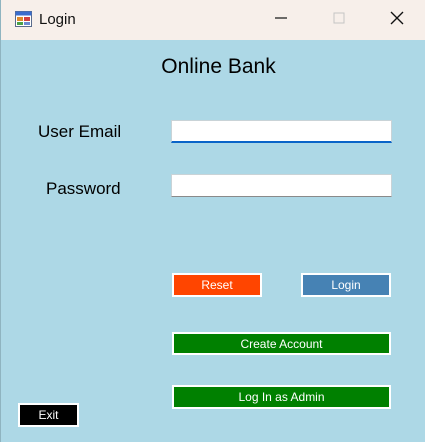 The image size is (425, 442). I want to click on app-form-icon, so click(23, 19).